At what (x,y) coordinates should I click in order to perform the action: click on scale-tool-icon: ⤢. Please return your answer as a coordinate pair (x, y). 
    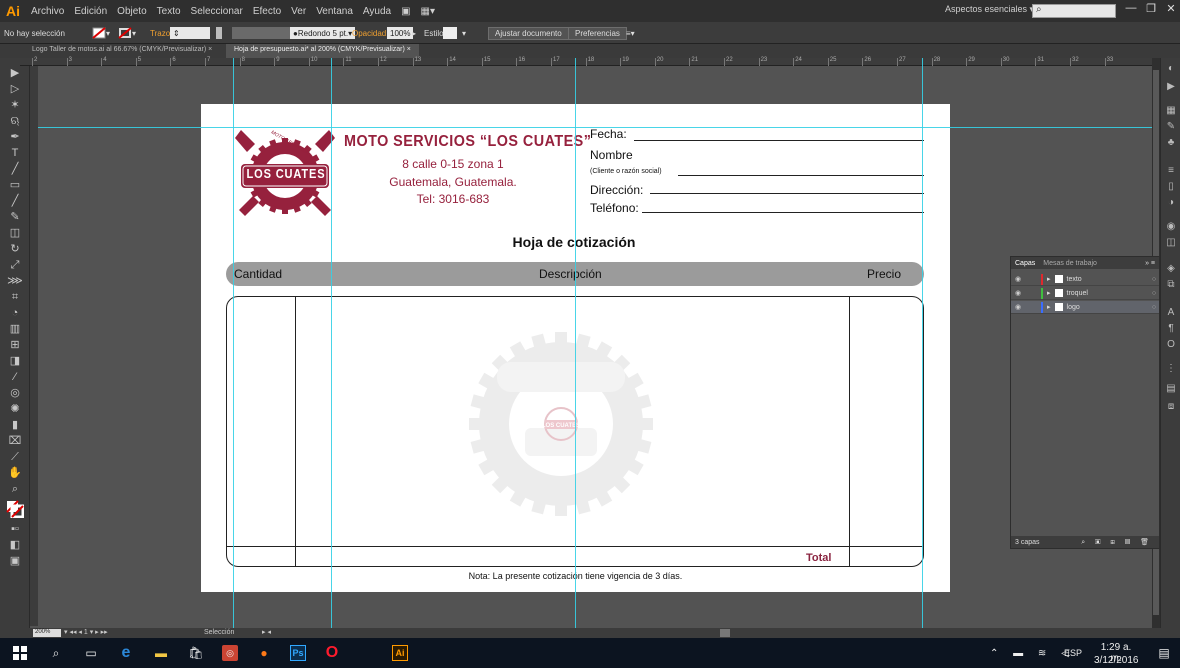
    Looking at the image, I should click on (15, 265).